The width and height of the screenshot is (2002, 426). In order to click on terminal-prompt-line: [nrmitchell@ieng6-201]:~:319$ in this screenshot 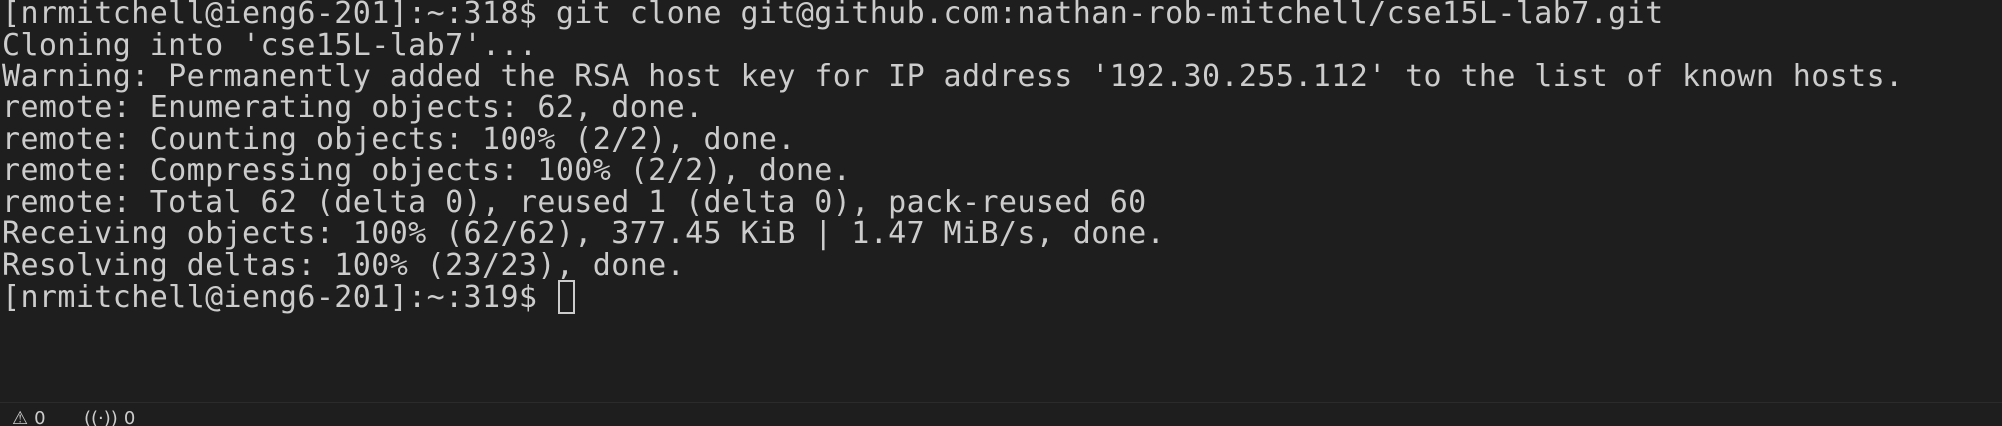, I will do `click(288, 298)`.